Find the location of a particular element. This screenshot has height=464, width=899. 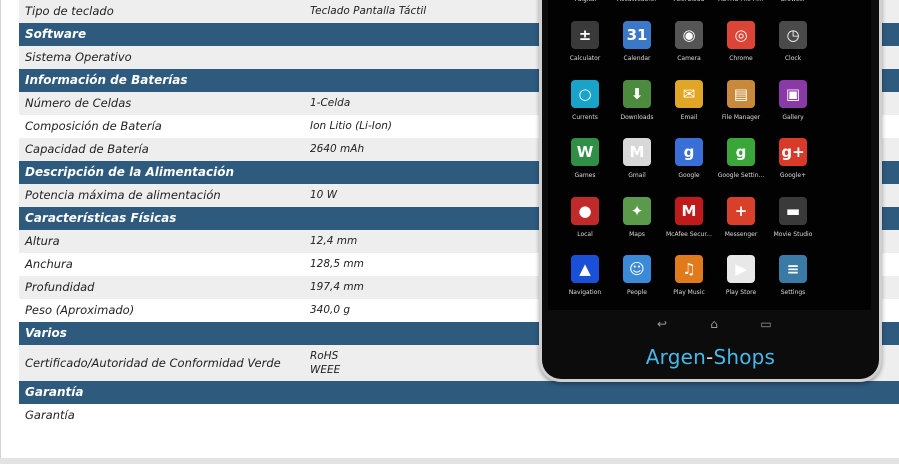

app-launcher: ○ Currents is located at coordinates (585, 105).